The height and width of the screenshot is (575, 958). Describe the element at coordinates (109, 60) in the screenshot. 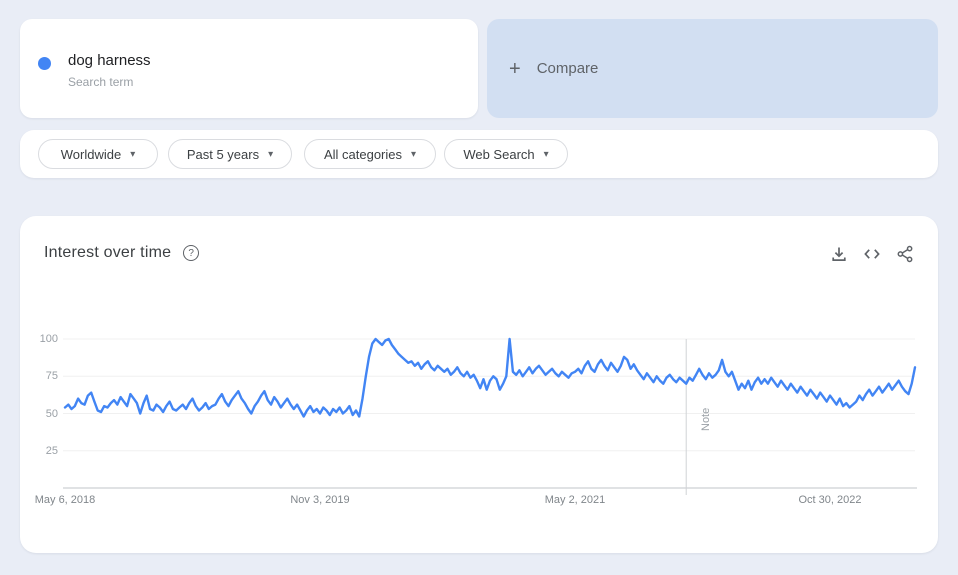

I see `search-term-label: dog harness` at that location.